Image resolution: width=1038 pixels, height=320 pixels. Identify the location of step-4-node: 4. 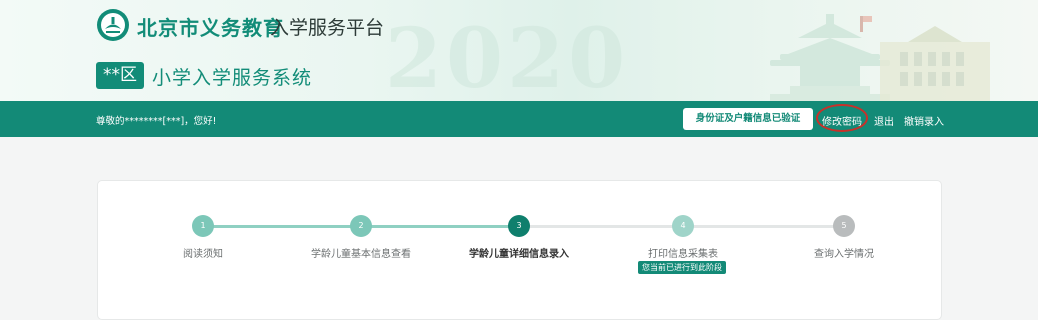
(683, 226).